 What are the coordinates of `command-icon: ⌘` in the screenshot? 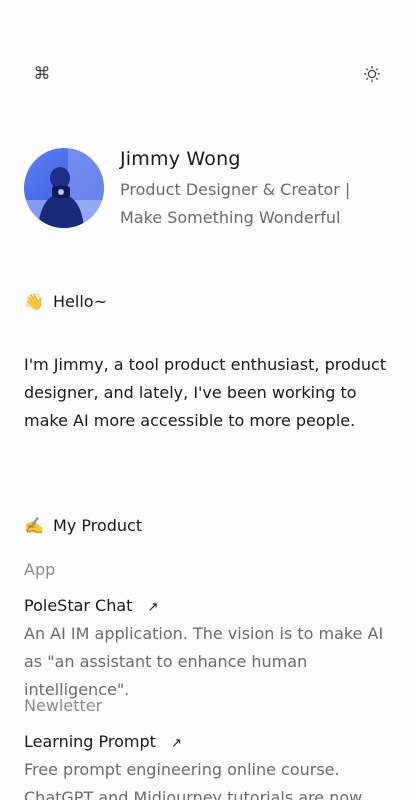 It's located at (42, 74).